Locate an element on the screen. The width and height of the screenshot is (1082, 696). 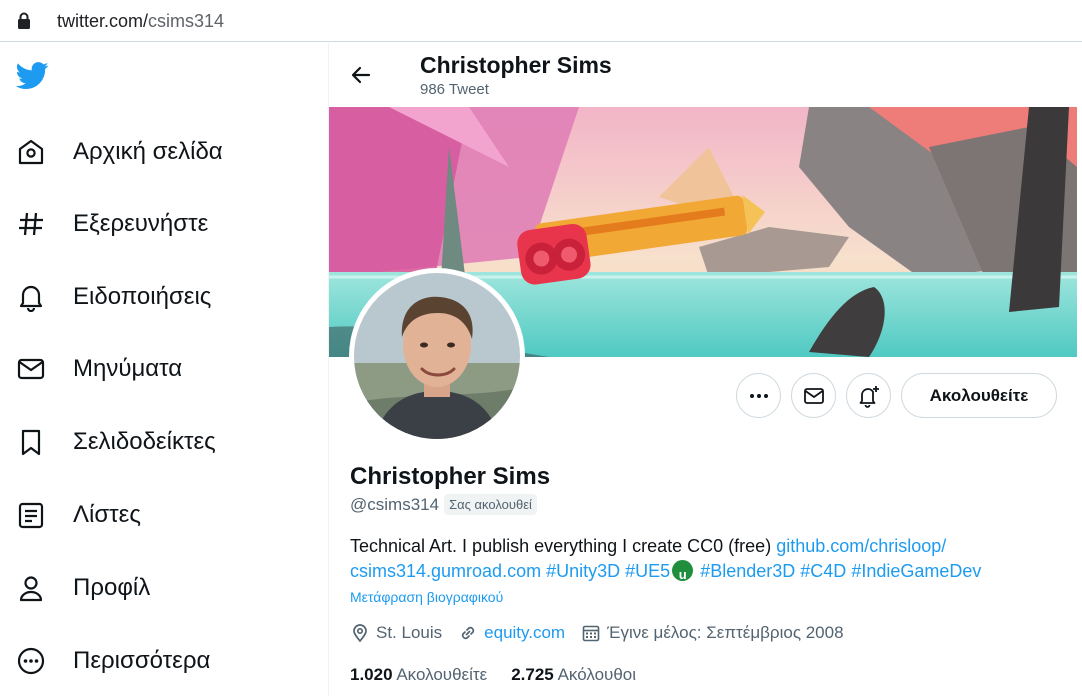
hashtag-c4d: #C4D is located at coordinates (823, 571).